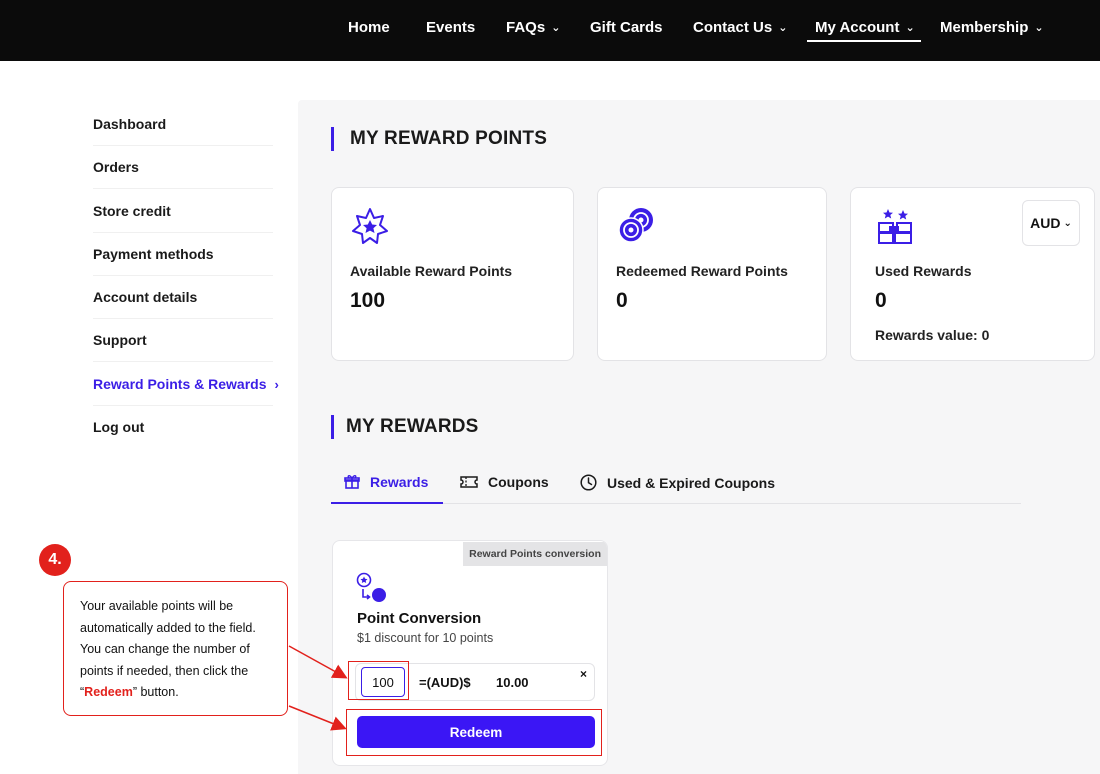  Describe the element at coordinates (153, 254) in the screenshot. I see `sidebar-item-payment-methods: Payment methods` at that location.